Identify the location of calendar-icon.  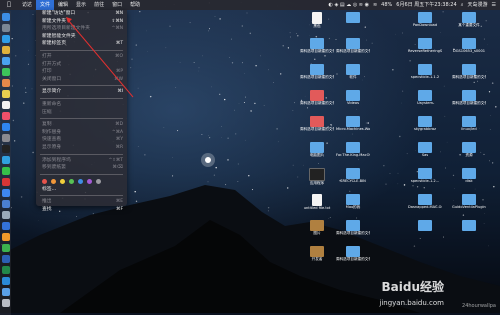
(6, 105).